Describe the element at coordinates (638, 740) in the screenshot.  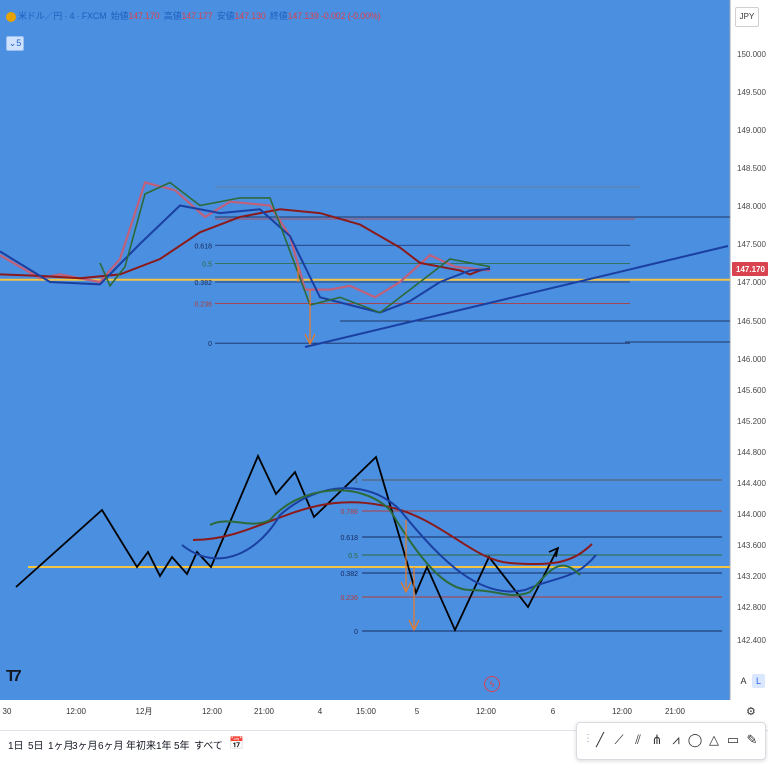
I see `parallel-channel-icon: ⫽` at that location.